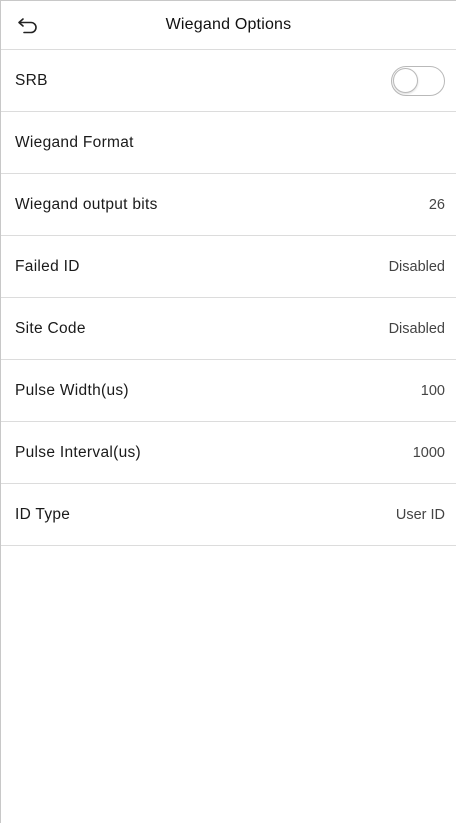 Image resolution: width=456 pixels, height=823 pixels. I want to click on header-bar: Wiegand Options, so click(228, 25).